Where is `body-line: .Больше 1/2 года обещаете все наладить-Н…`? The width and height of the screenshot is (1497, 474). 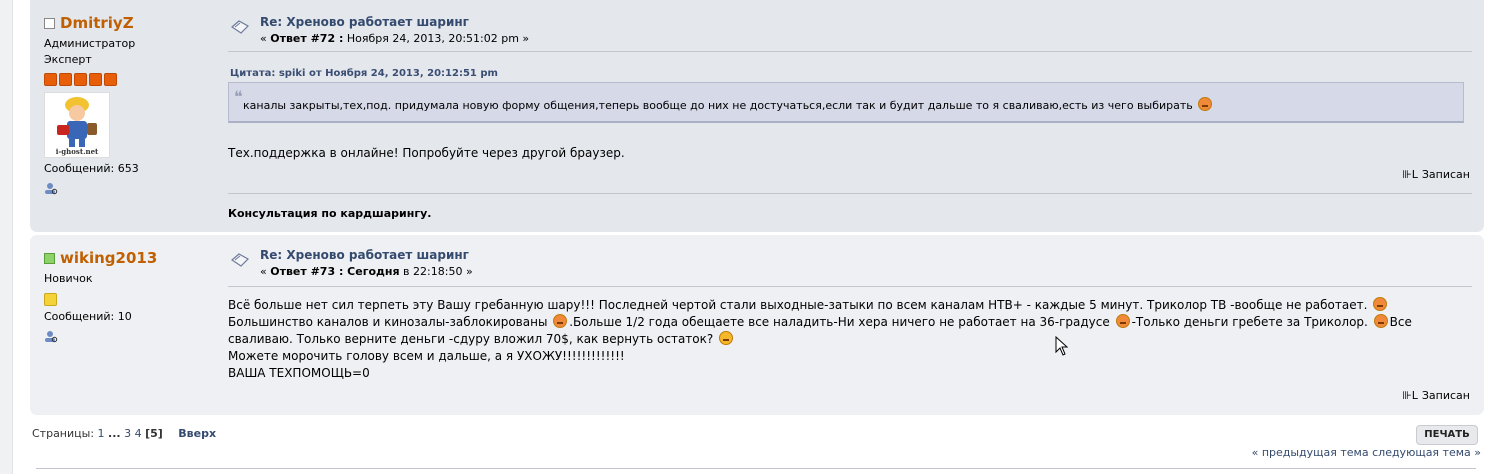 body-line: .Больше 1/2 года обещаете все наладить-Н… is located at coordinates (841, 322).